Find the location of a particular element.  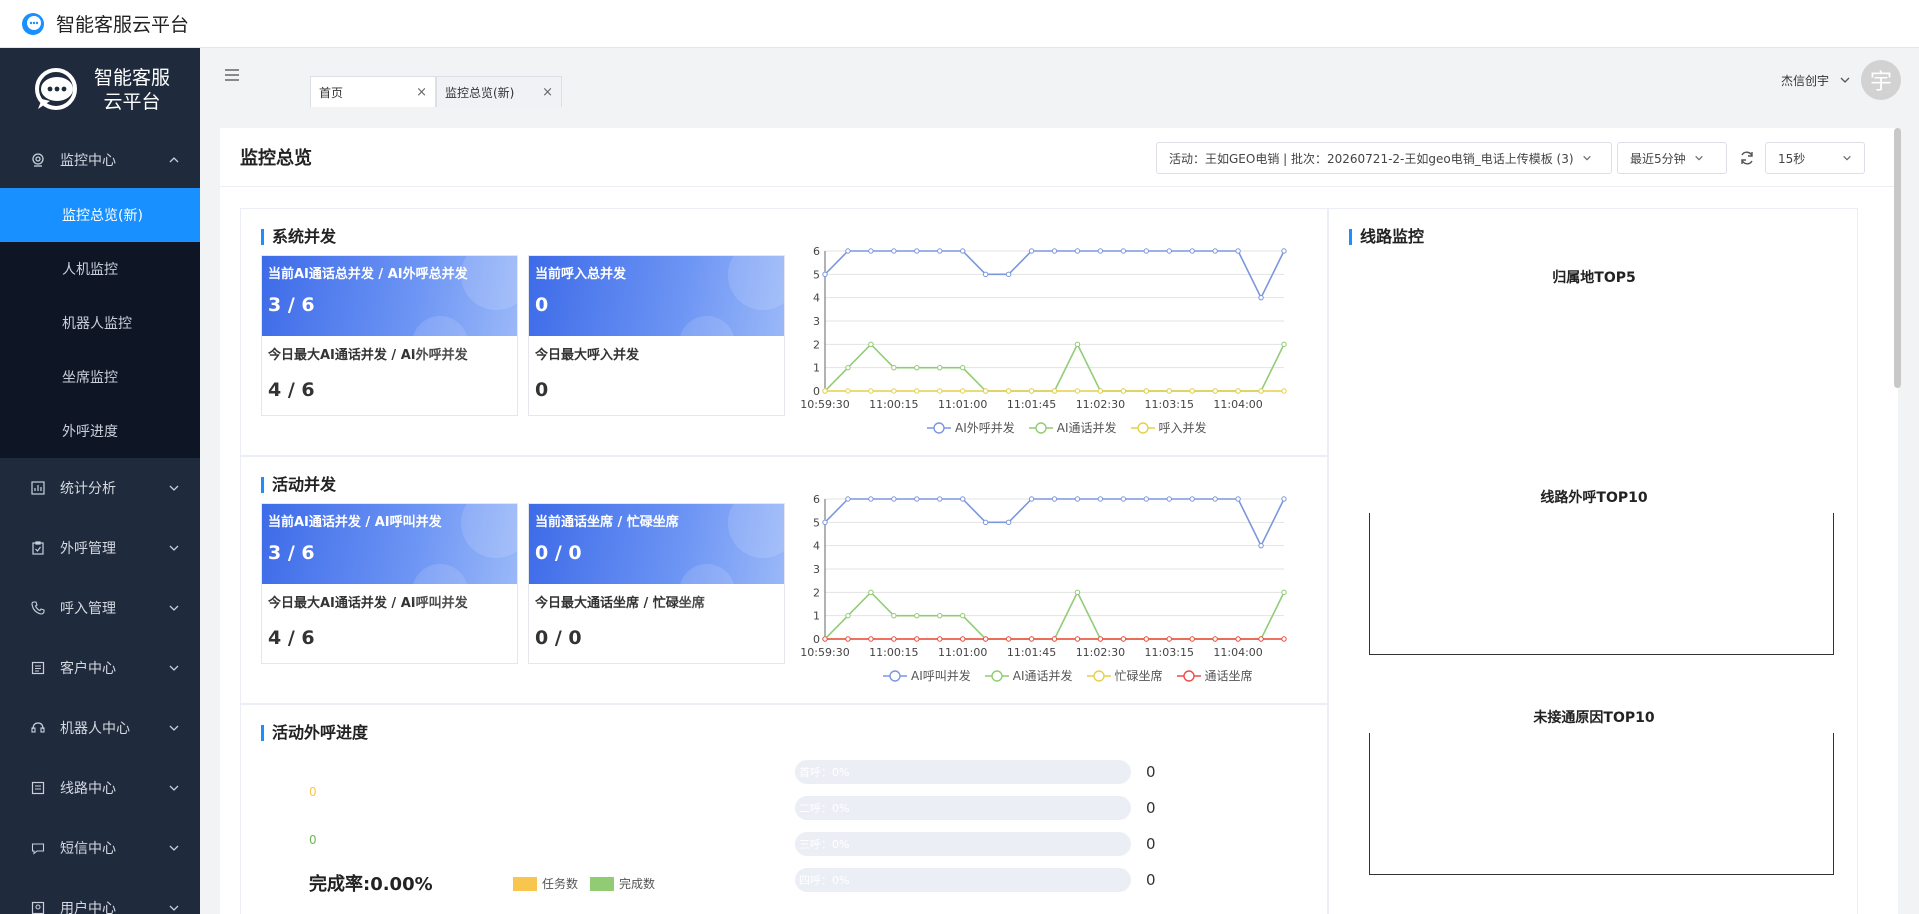

sidebar-sub-agent: 坐席监控 is located at coordinates (100, 377).